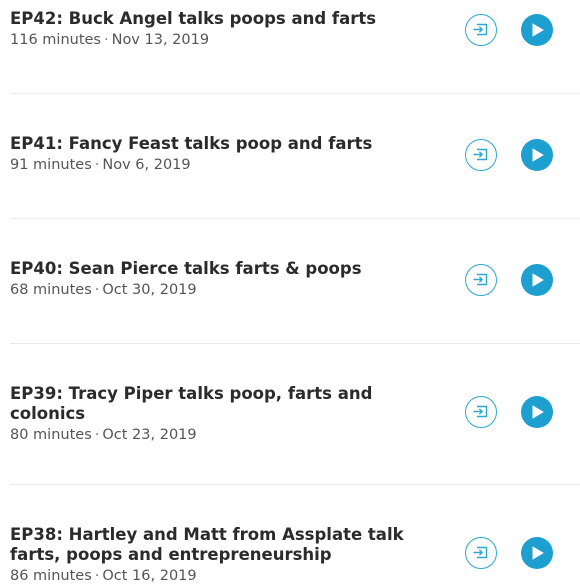 The width and height of the screenshot is (580, 587). What do you see at coordinates (220, 269) in the screenshot?
I see `episode-title: EP40: Sean Pierce talks farts & poops` at bounding box center [220, 269].